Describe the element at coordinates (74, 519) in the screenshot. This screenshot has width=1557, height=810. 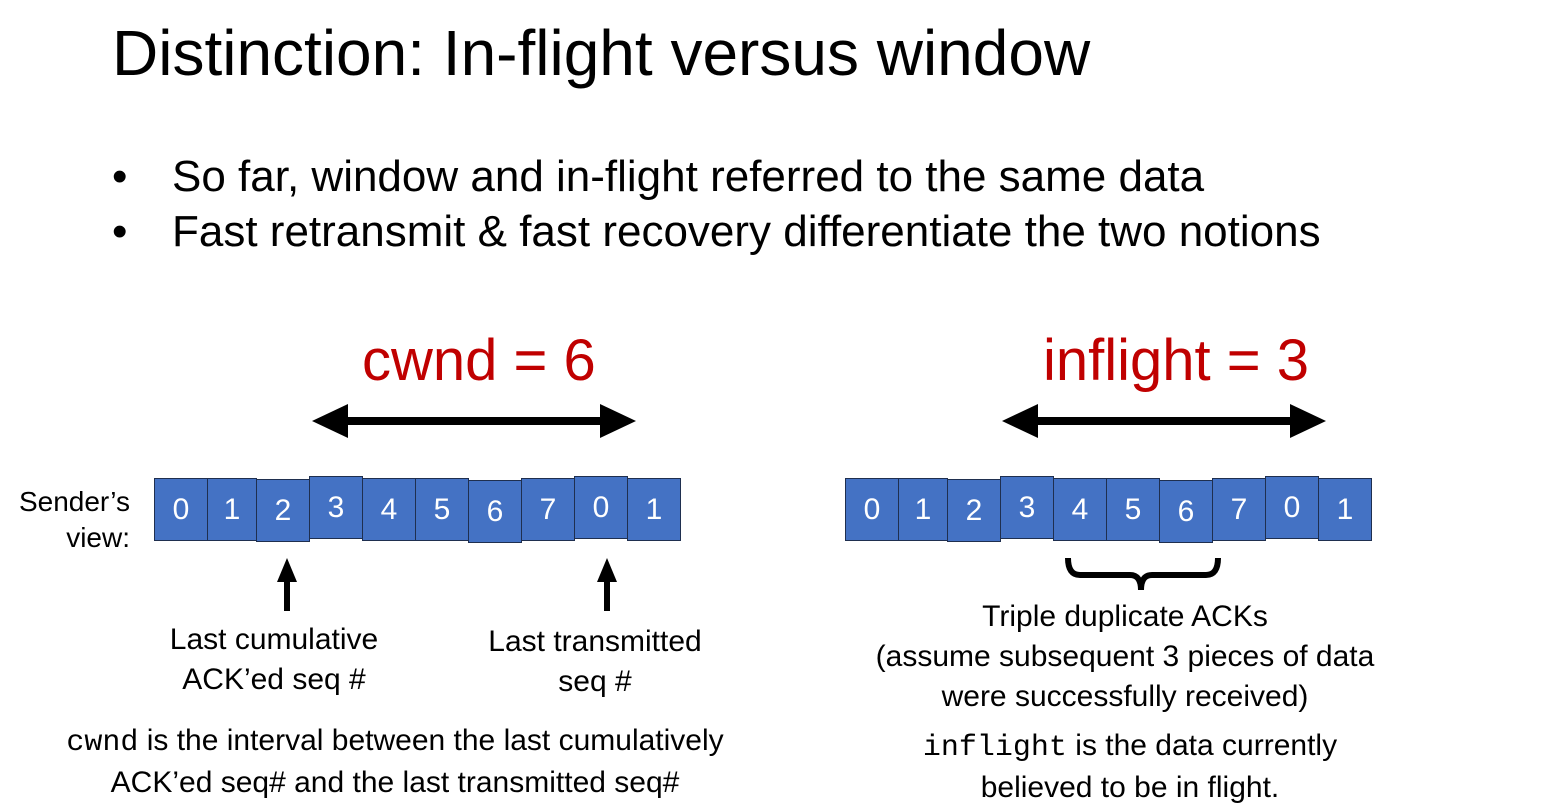
I see `senders-view-label: Sender’s view:` at that location.